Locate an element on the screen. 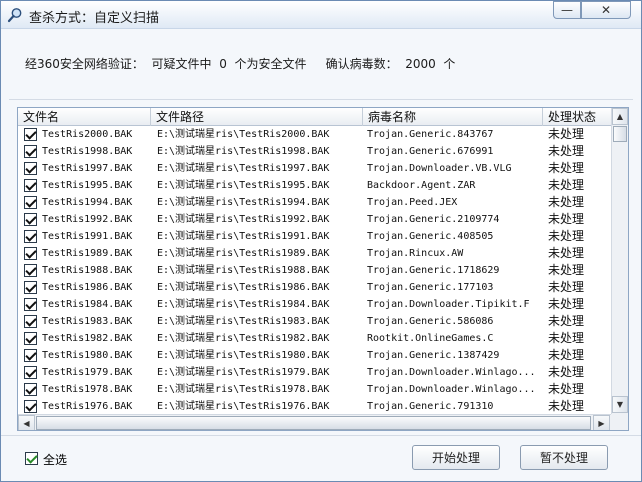  safe-count: 0 is located at coordinates (223, 64).